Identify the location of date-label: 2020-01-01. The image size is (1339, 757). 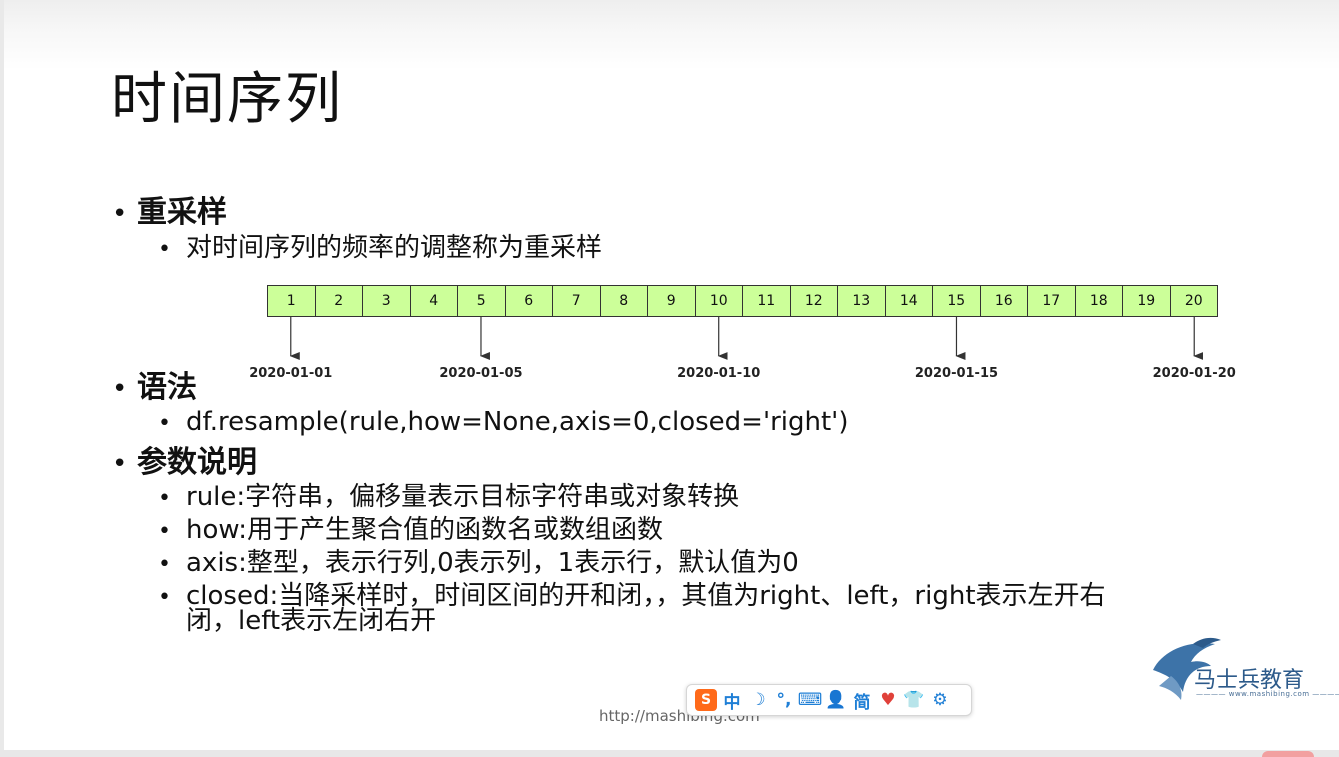
(291, 373).